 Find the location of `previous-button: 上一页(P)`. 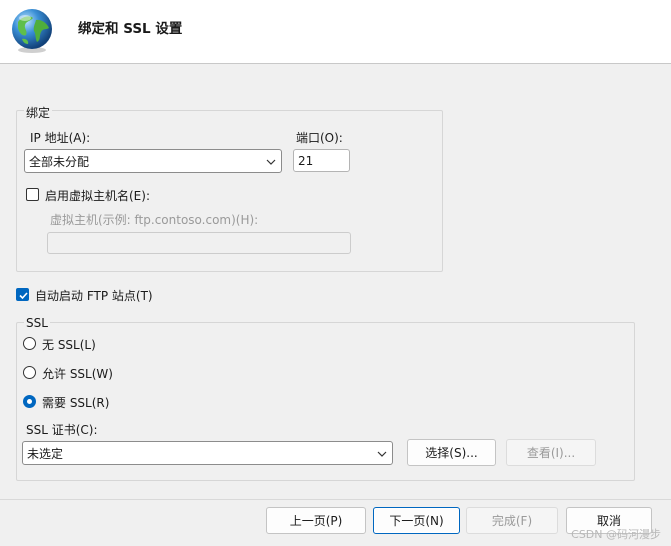

previous-button: 上一页(P) is located at coordinates (316, 520).